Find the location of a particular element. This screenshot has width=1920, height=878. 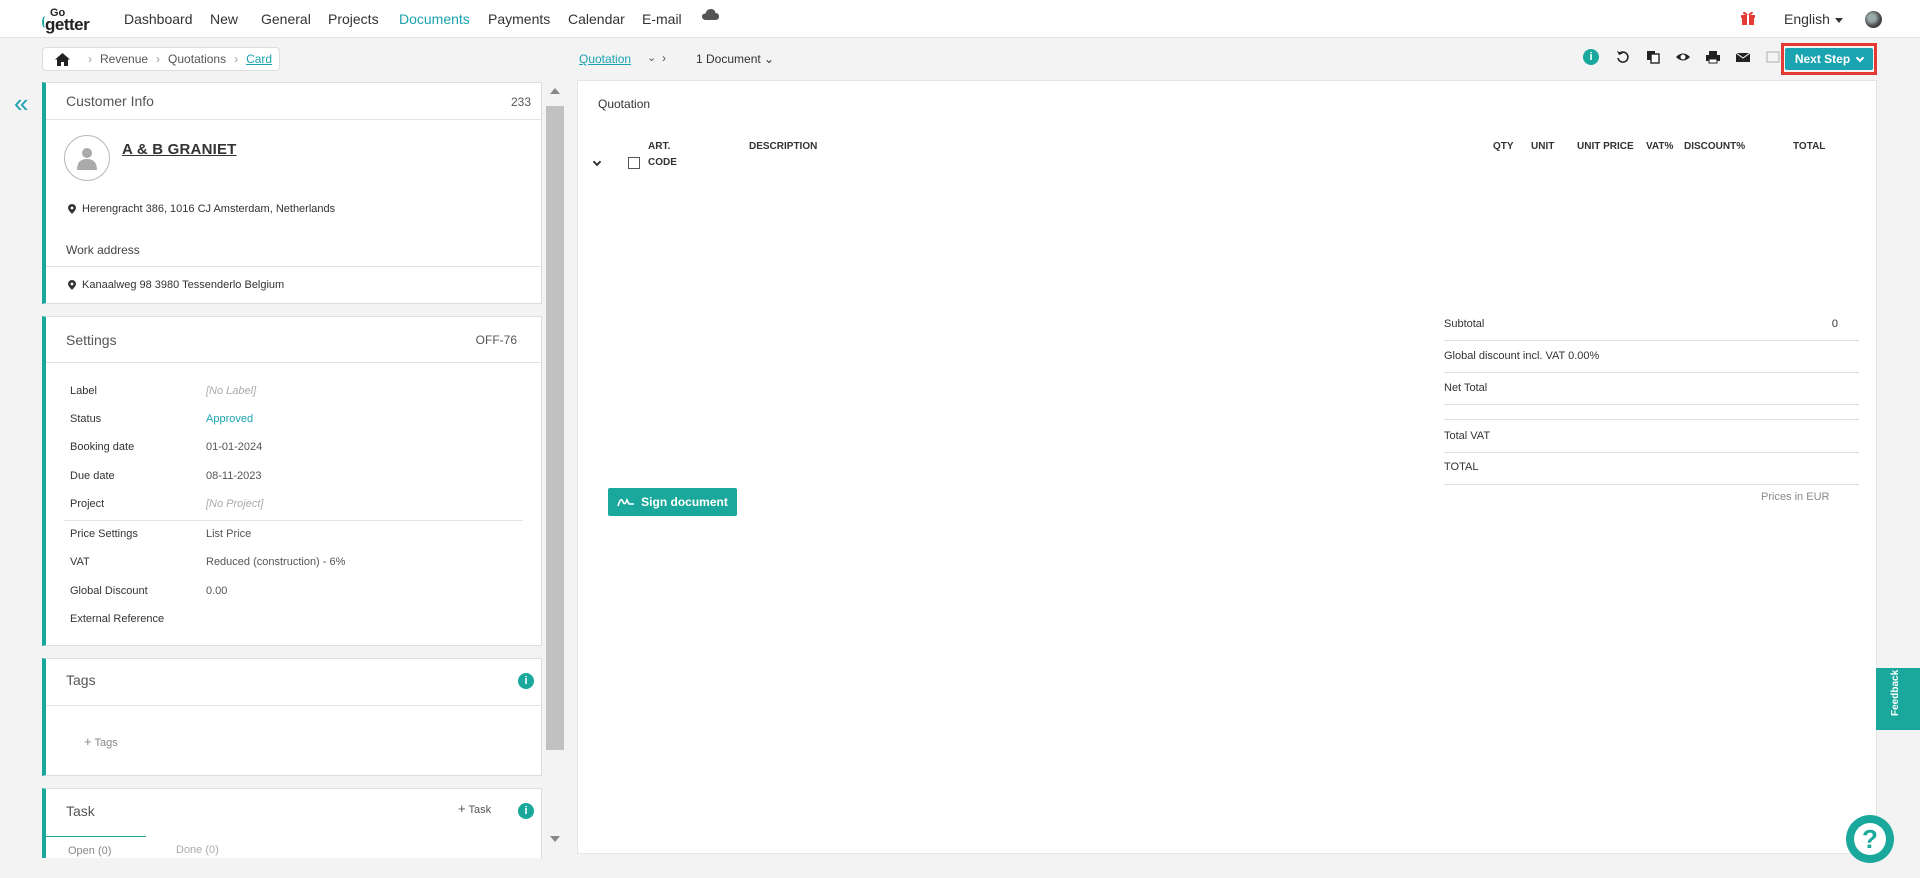

nav-dashboard: Dashboard is located at coordinates (158, 19).